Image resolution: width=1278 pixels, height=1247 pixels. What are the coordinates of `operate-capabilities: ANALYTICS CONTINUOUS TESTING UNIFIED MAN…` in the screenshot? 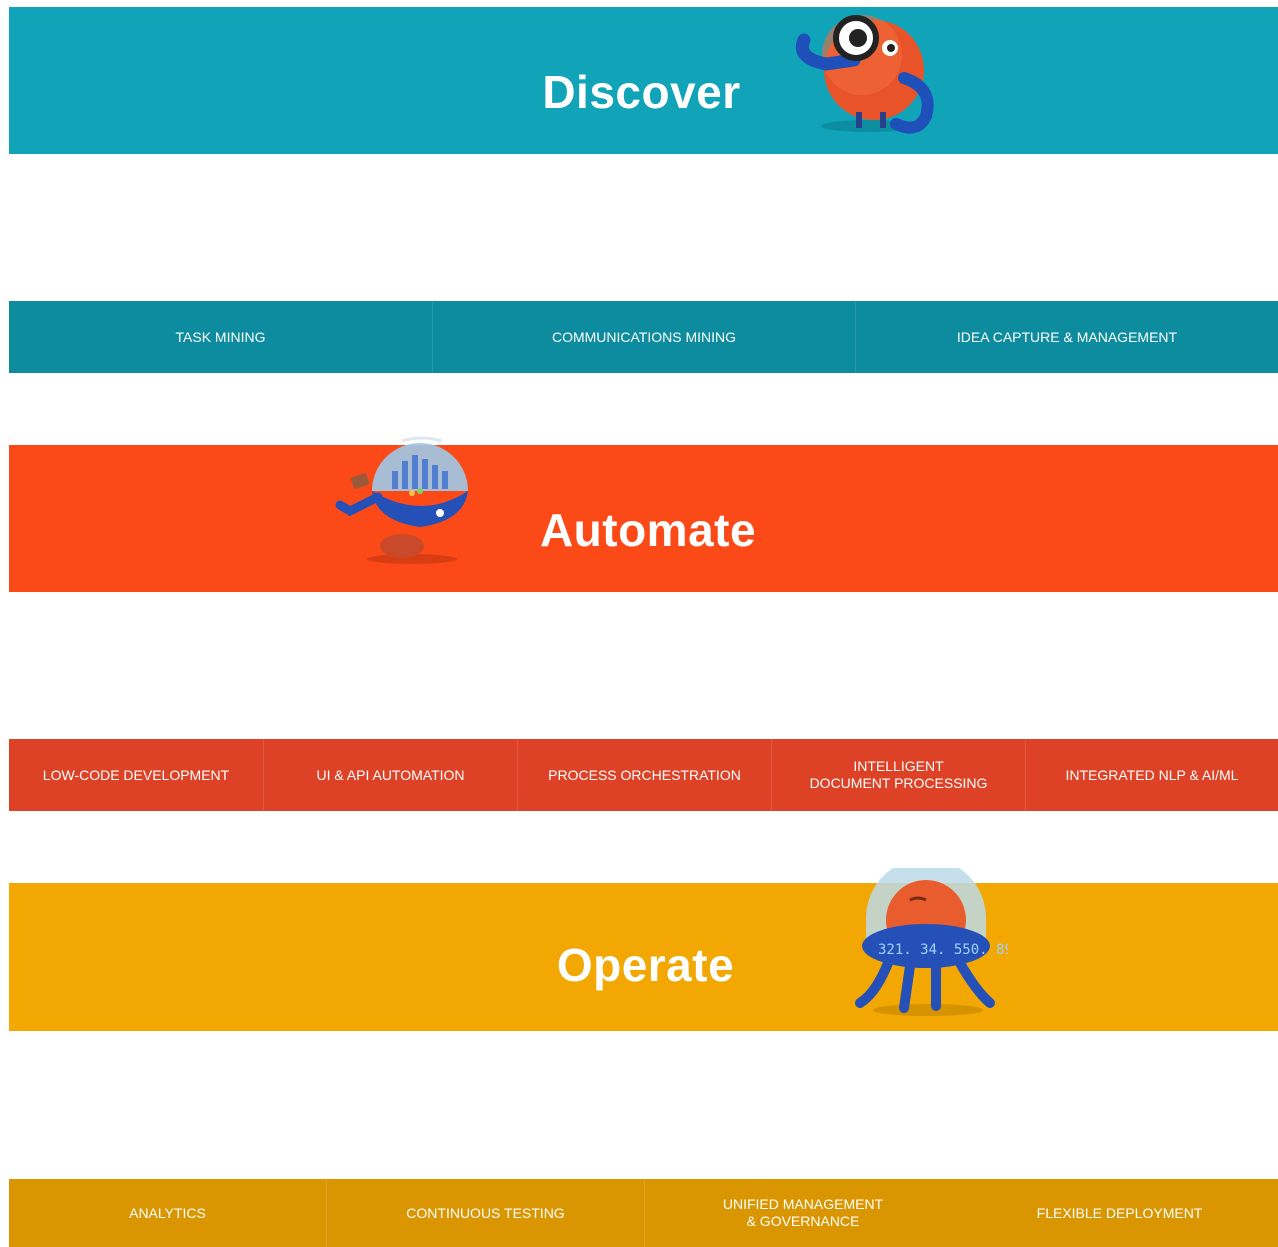 It's located at (643, 1213).